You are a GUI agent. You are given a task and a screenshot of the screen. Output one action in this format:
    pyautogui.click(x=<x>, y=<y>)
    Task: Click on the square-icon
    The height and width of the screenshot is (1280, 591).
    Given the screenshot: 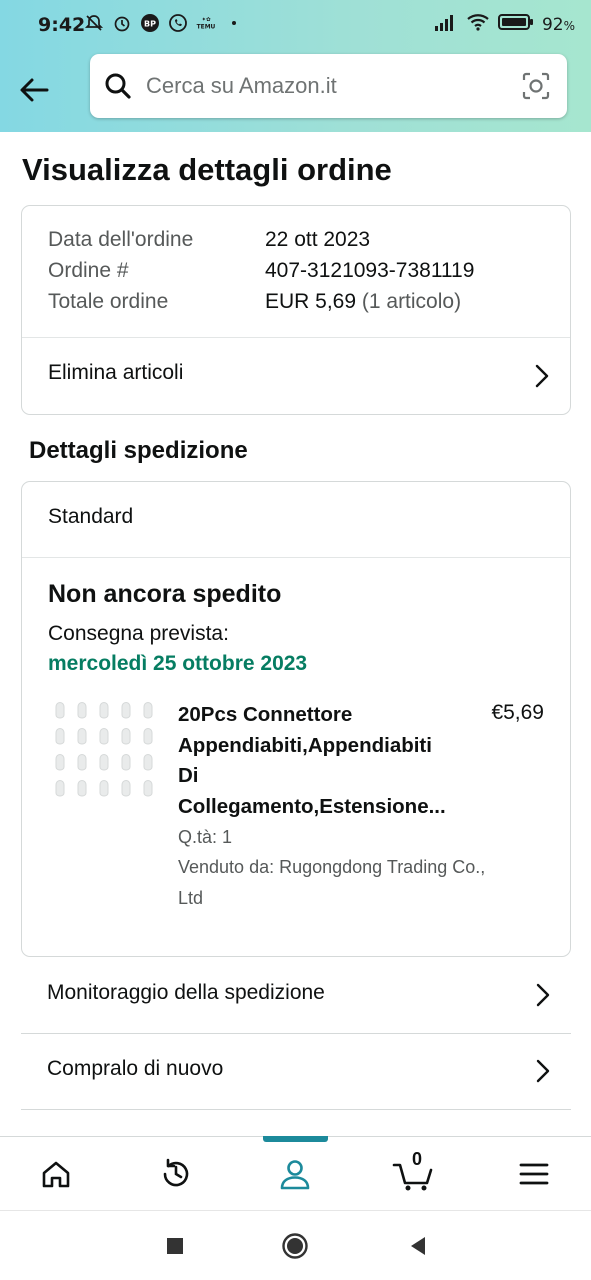 What is the action you would take?
    pyautogui.click(x=175, y=1246)
    